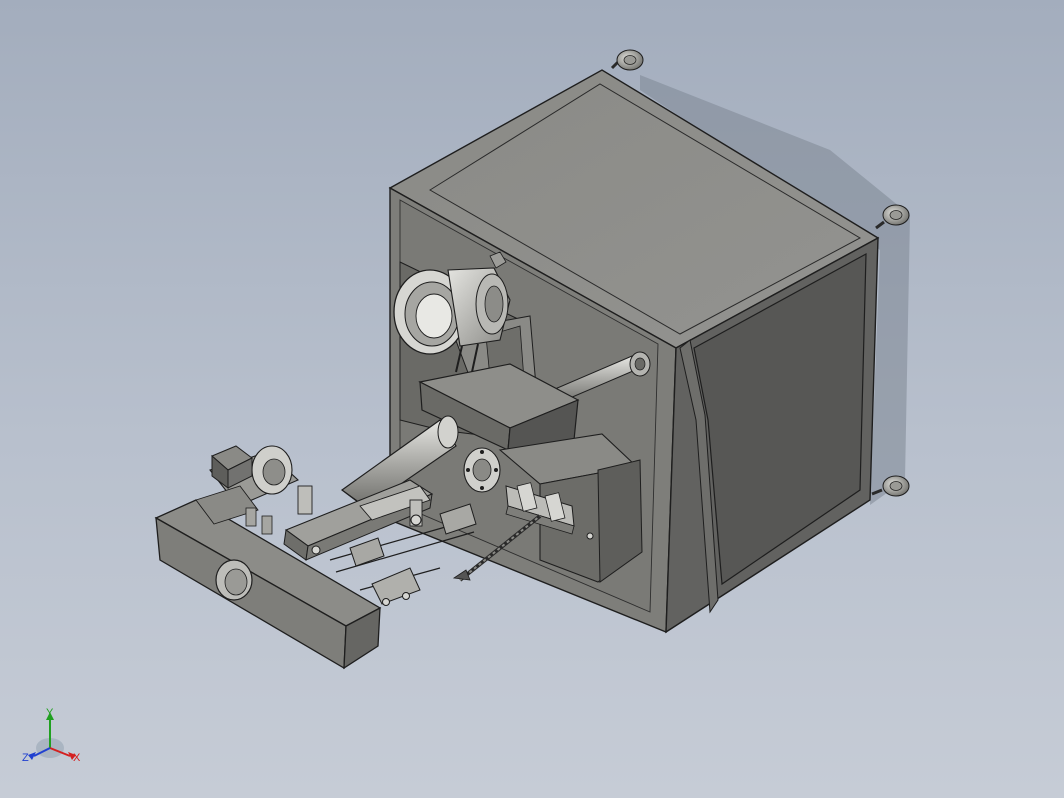 The height and width of the screenshot is (798, 1064). What do you see at coordinates (482, 470) in the screenshot?
I see `gear-wheel` at bounding box center [482, 470].